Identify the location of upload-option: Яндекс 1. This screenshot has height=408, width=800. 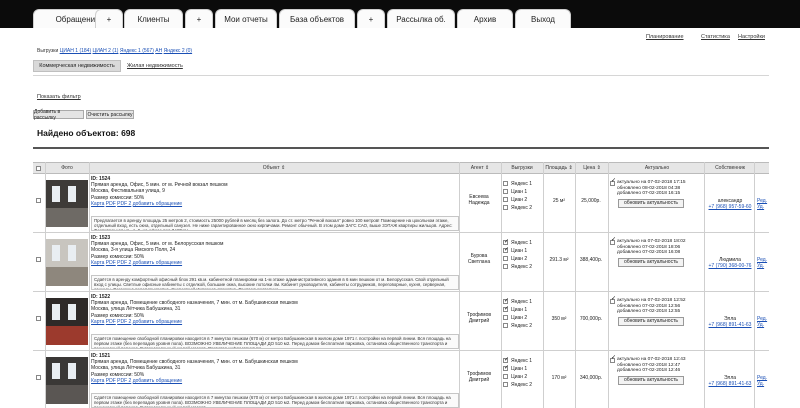
(523, 184).